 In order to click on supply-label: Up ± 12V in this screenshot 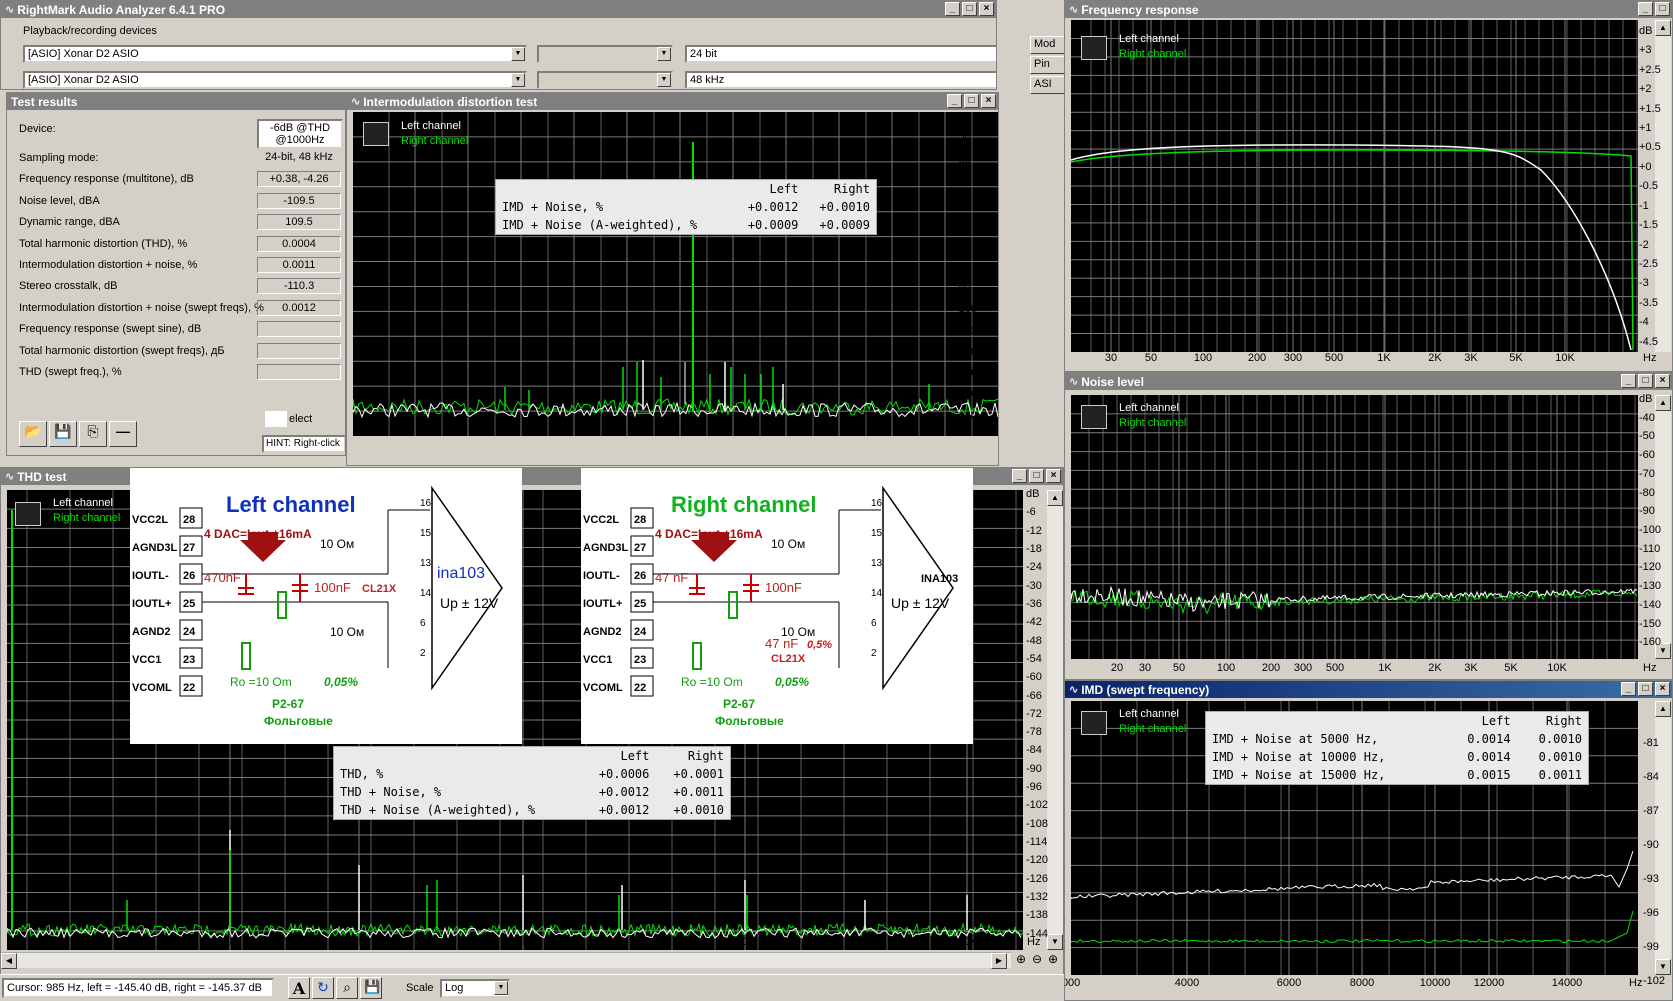, I will do `click(920, 603)`.